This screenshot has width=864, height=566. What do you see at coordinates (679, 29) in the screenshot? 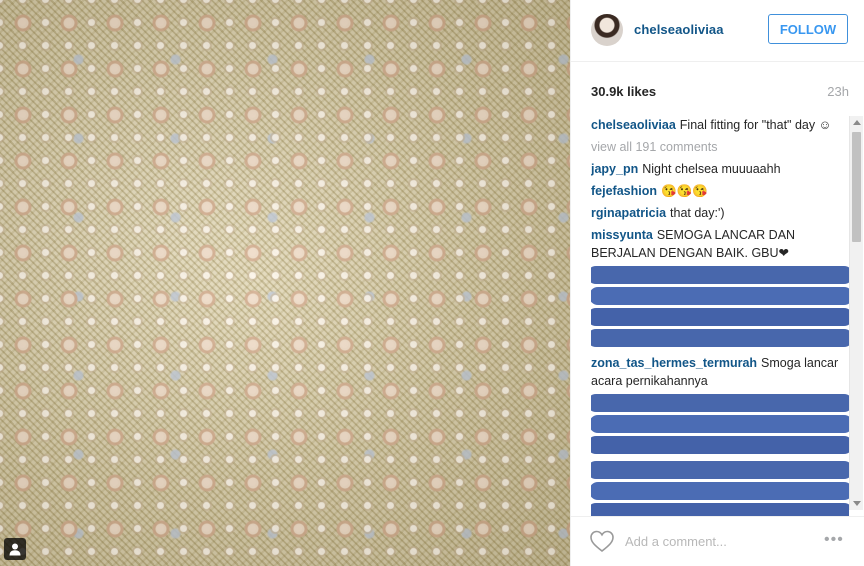
I see `header-username-link: chelseaoliviaa` at bounding box center [679, 29].